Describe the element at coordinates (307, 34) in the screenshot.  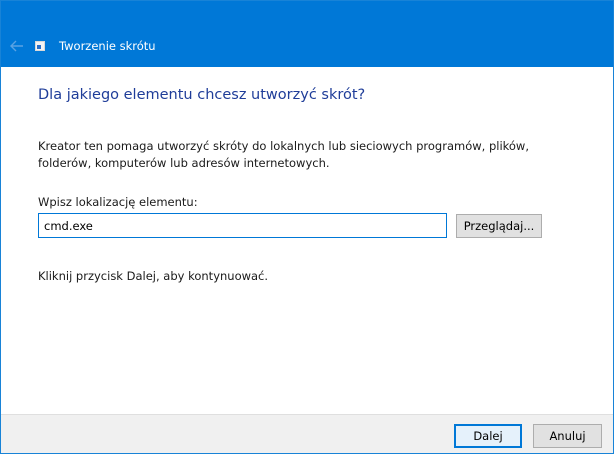
I see `title-bar: Tworzenie skrótu` at that location.